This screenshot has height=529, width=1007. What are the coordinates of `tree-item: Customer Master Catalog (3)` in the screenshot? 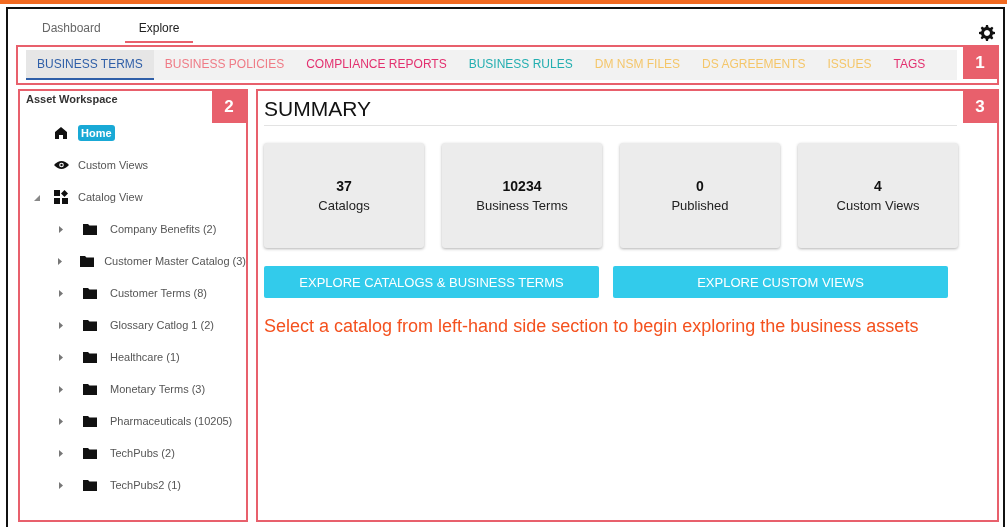 It's located at (175, 261).